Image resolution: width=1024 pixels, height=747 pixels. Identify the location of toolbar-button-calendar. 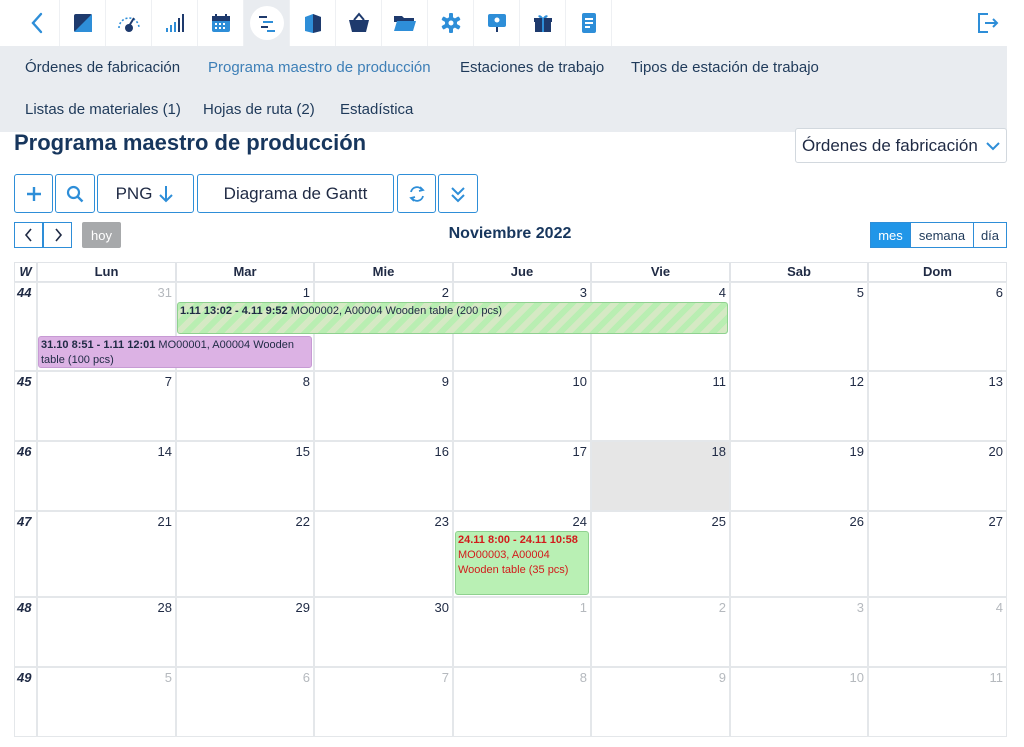
(221, 23).